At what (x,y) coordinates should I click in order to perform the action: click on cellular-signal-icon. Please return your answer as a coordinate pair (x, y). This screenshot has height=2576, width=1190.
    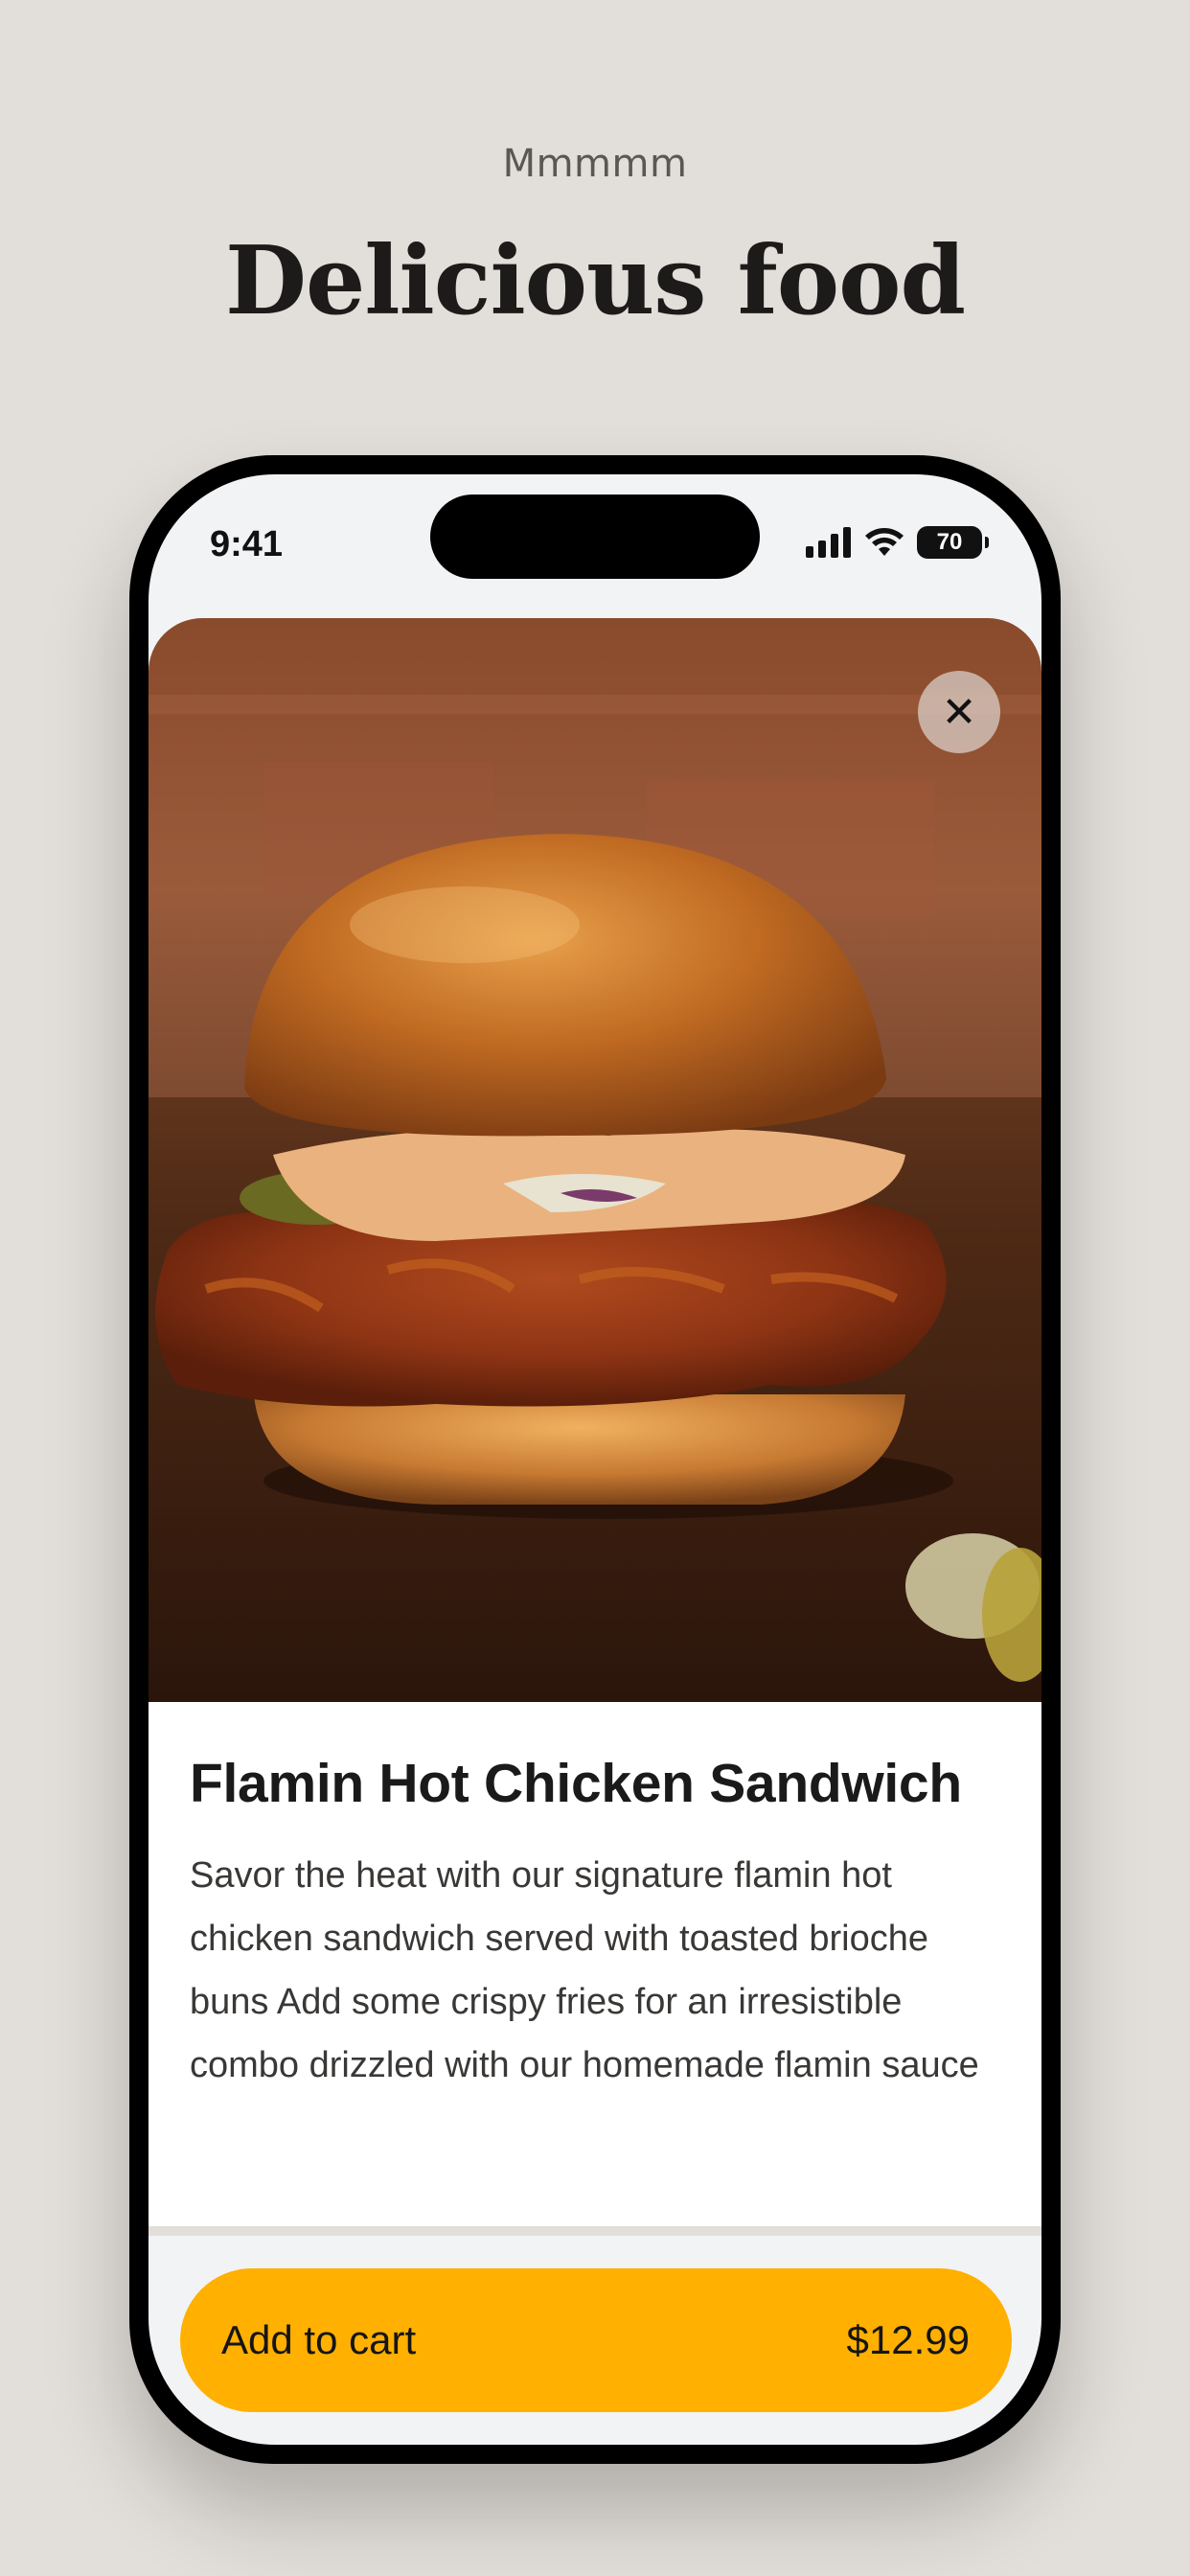
    Looking at the image, I should click on (828, 542).